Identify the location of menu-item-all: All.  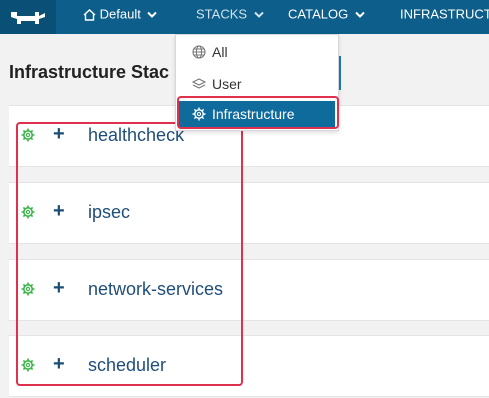
(257, 52).